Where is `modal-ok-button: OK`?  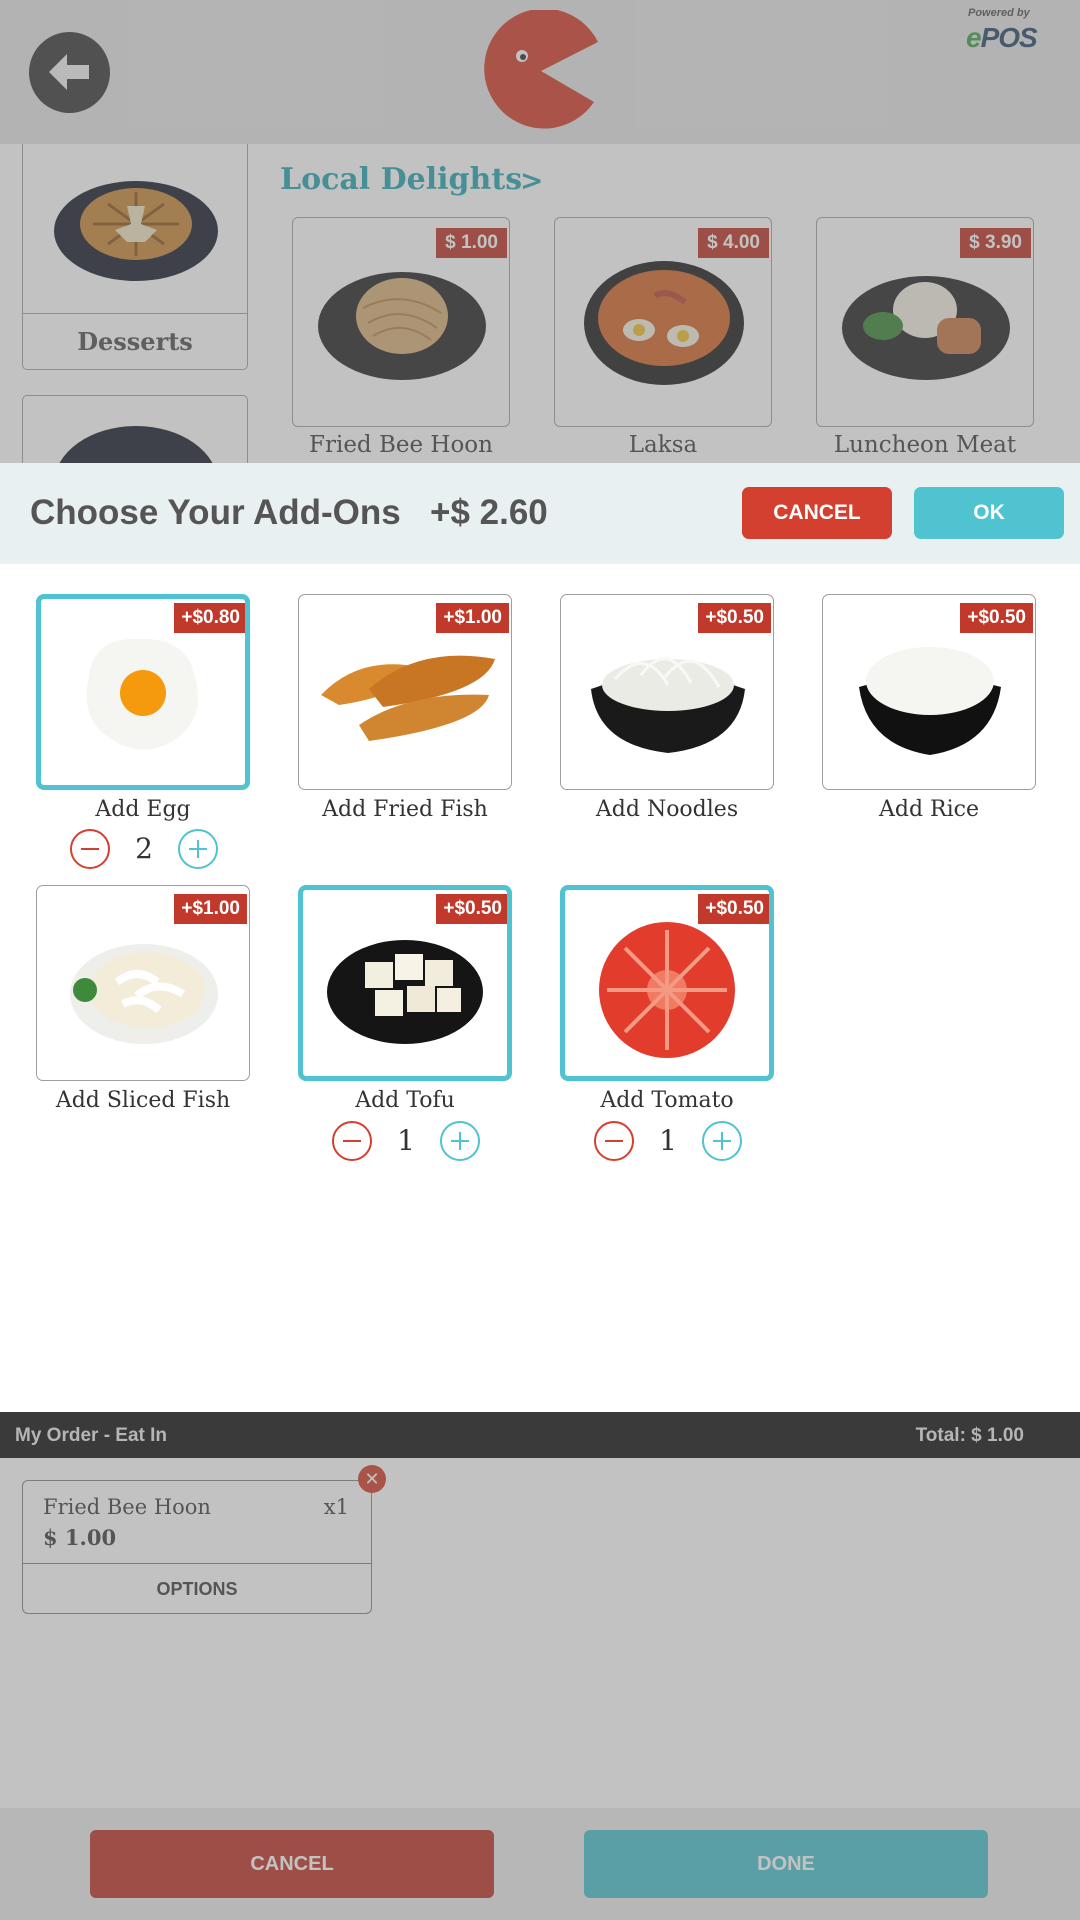
modal-ok-button: OK is located at coordinates (989, 513).